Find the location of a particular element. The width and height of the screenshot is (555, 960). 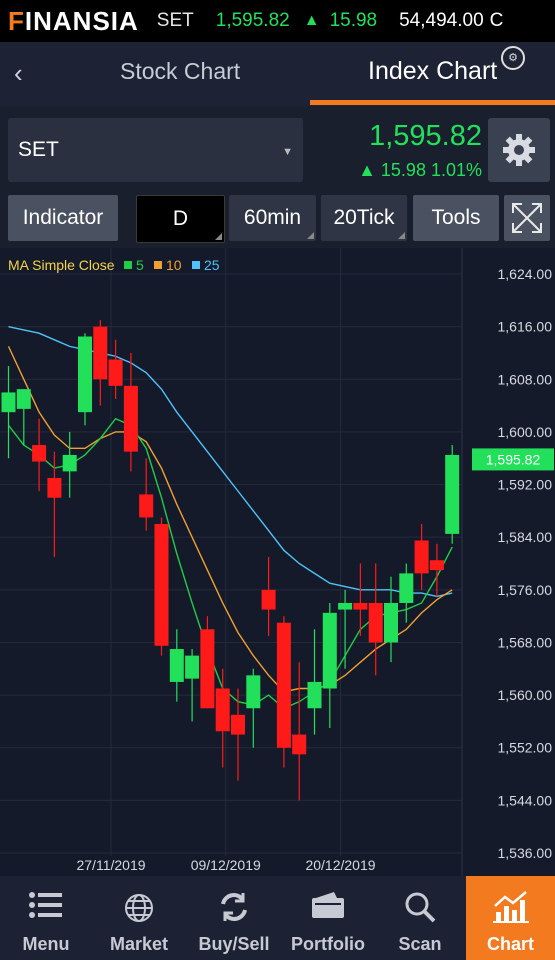

legend-ma10-swatch is located at coordinates (158, 265).